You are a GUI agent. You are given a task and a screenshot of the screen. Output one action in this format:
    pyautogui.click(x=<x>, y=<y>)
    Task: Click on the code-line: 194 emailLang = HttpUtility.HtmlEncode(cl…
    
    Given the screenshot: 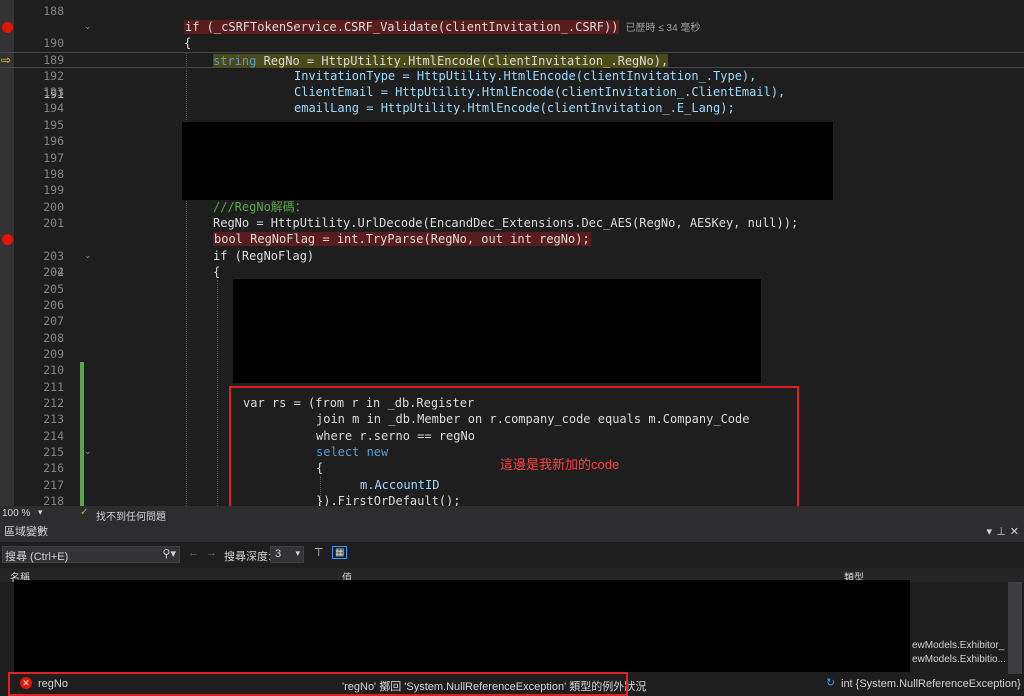 What is the action you would take?
    pyautogui.click(x=512, y=108)
    